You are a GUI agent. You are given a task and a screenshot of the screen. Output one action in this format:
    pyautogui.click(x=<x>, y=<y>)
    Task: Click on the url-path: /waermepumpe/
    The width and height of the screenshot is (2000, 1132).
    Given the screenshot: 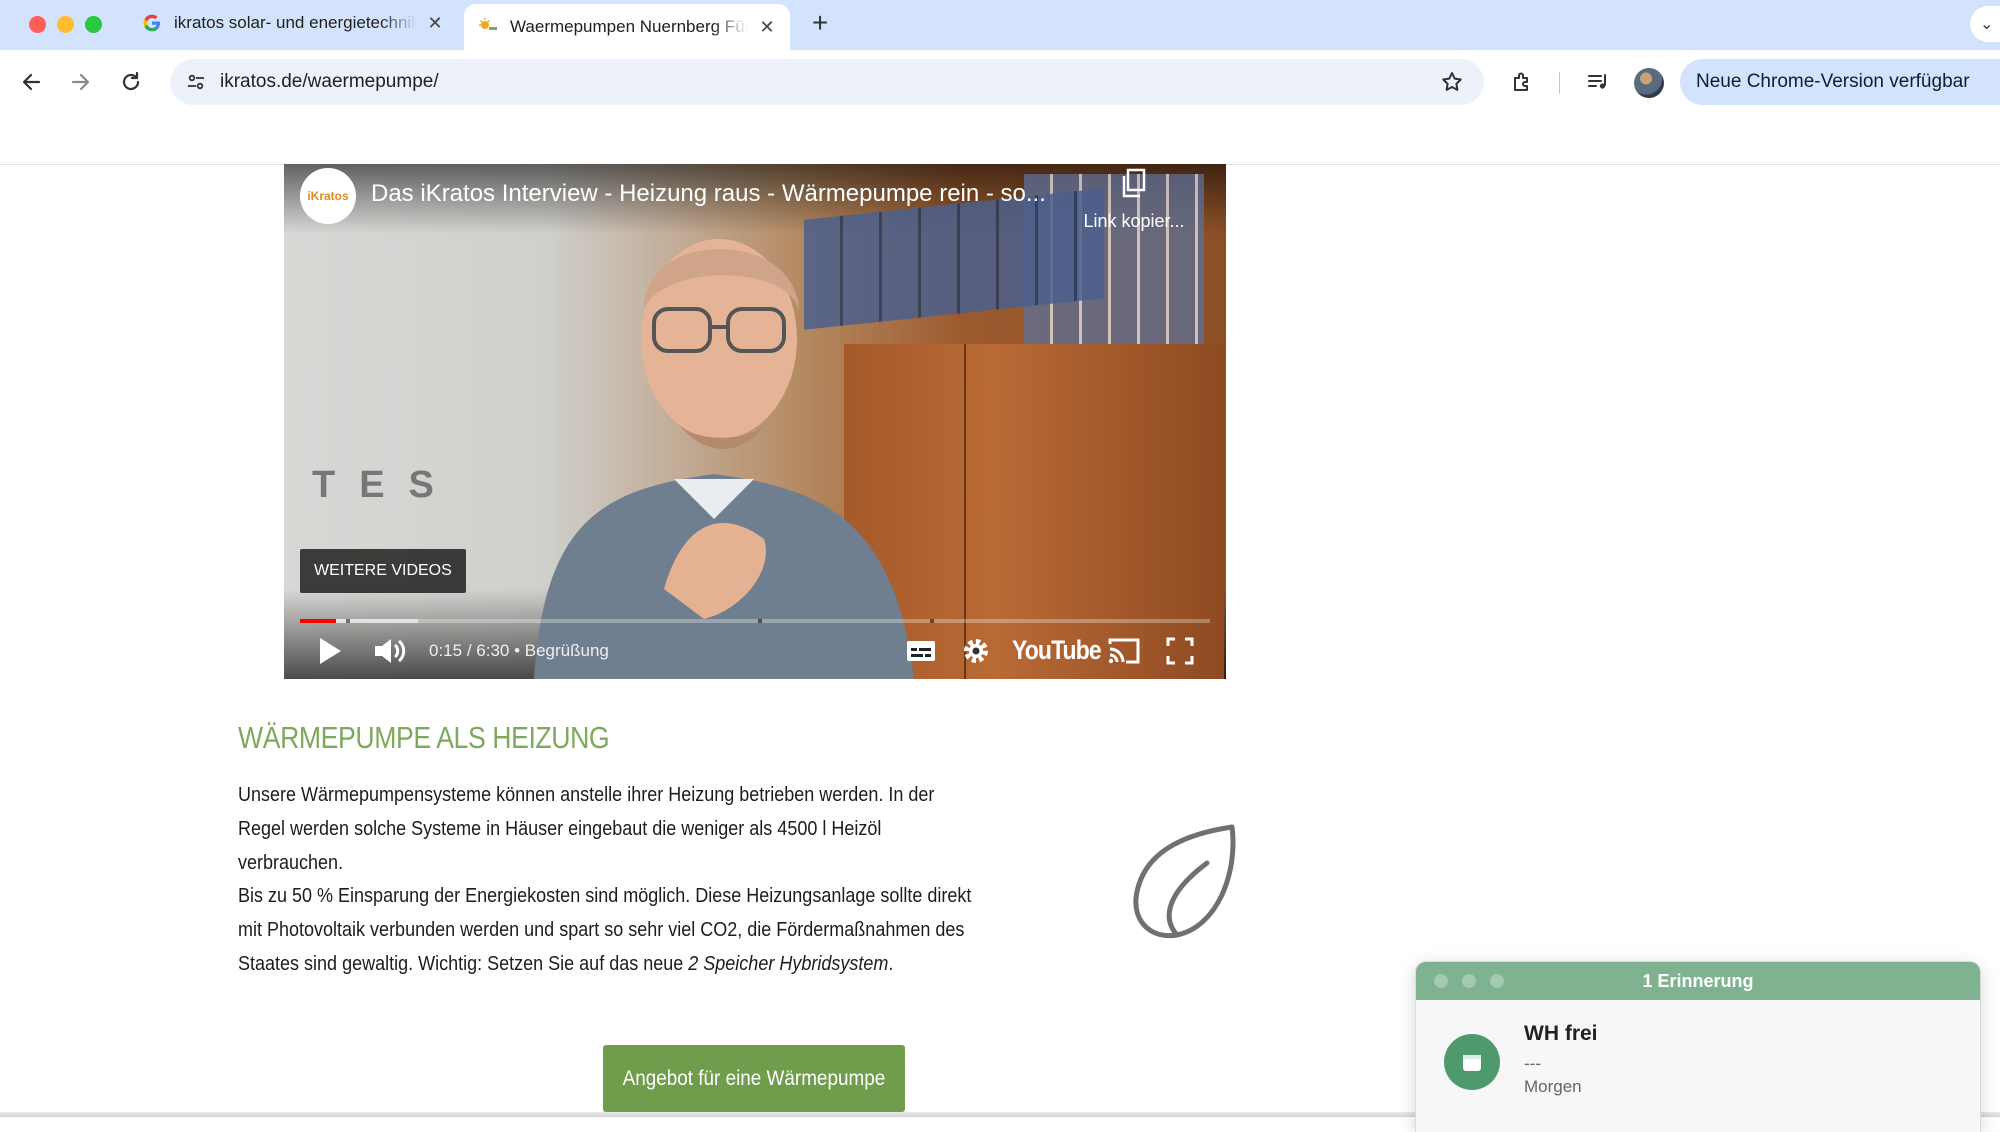 What is the action you would take?
    pyautogui.click(x=370, y=81)
    